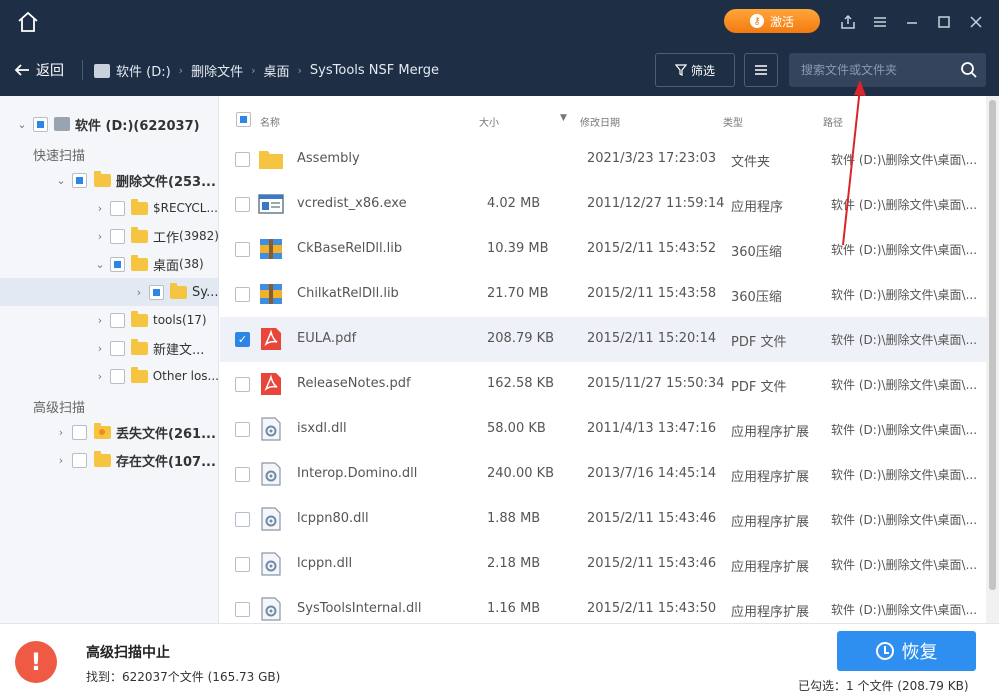 The image size is (999, 699). I want to click on file-size: 208.79 KB, so click(521, 338).